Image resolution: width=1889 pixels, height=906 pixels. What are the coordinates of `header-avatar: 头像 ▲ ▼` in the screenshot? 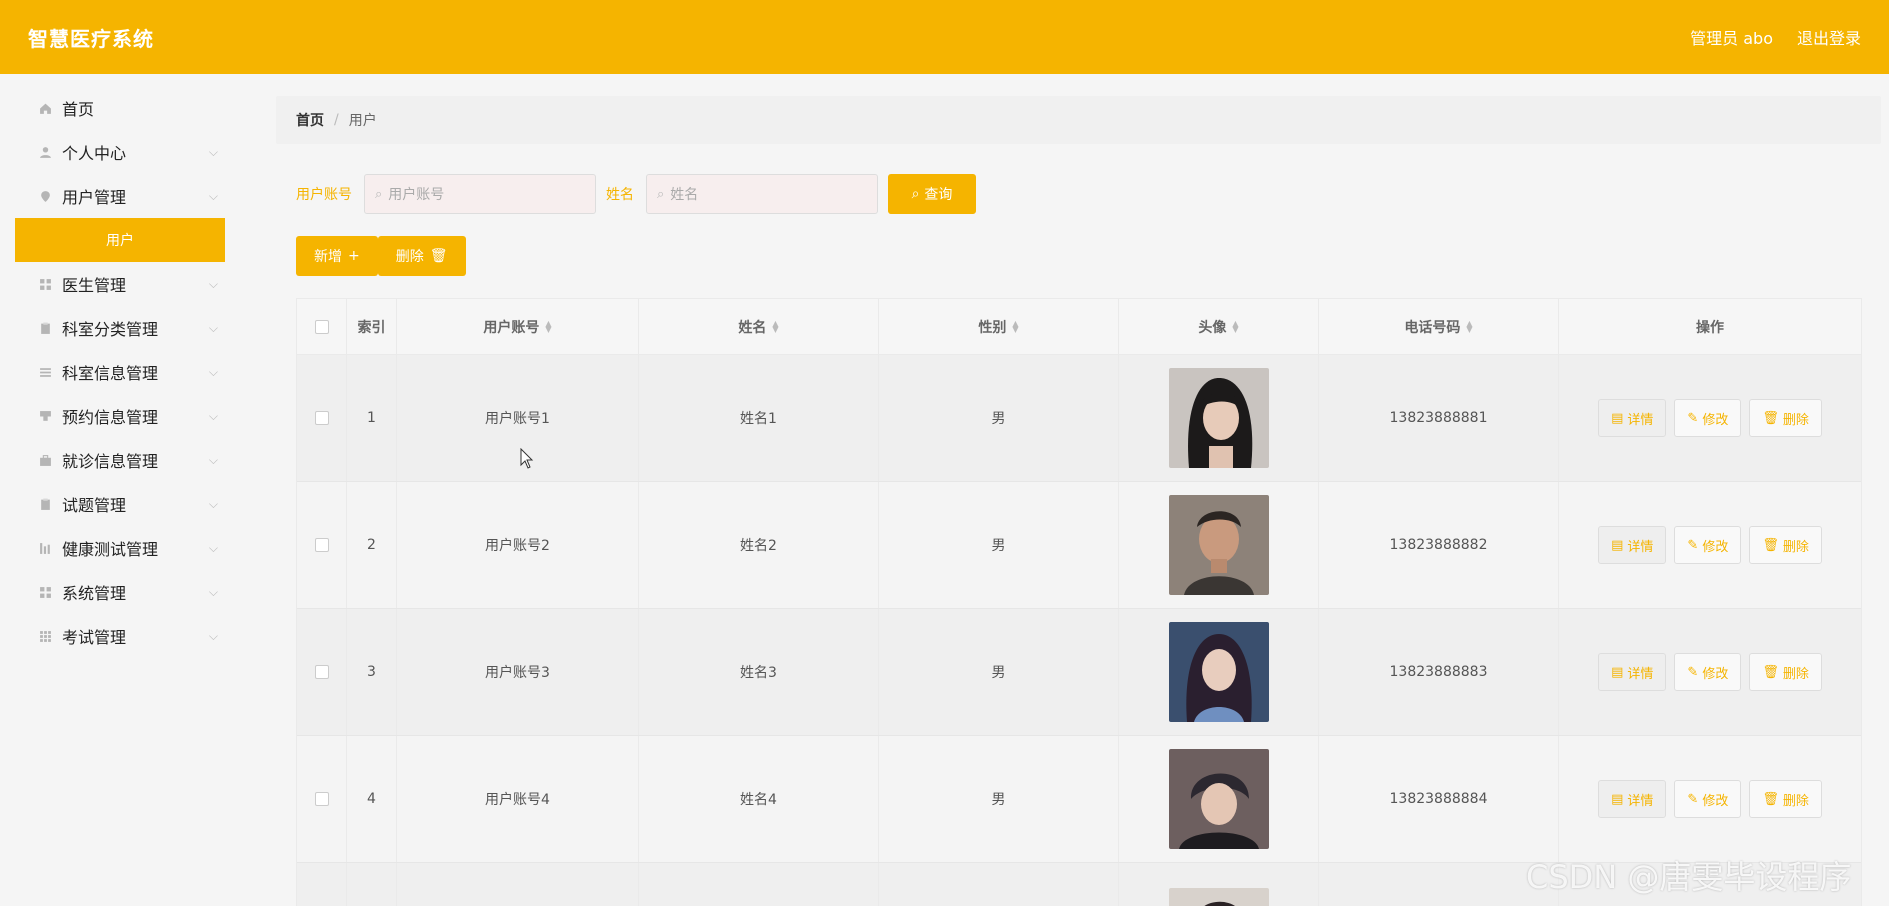 It's located at (1219, 326).